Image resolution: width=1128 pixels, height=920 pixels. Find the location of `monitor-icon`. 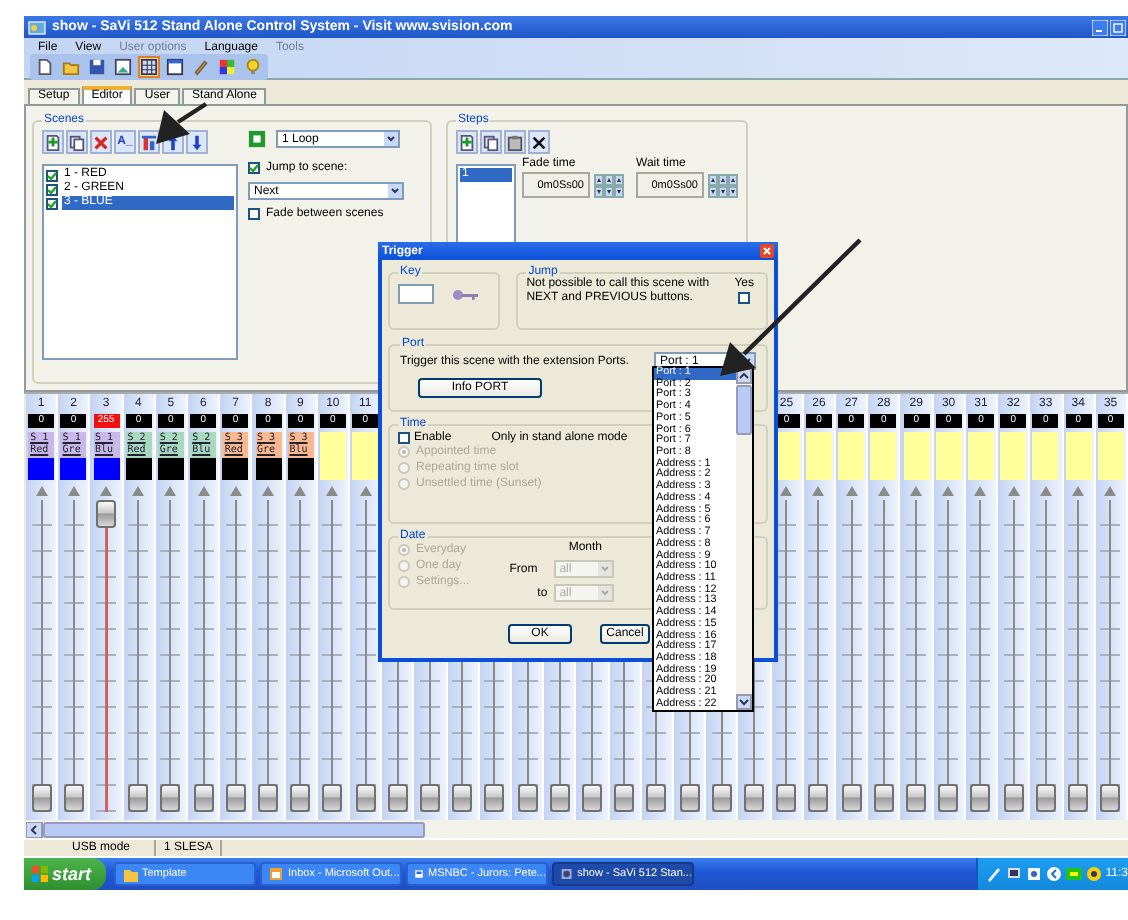

monitor-icon is located at coordinates (1013, 874).